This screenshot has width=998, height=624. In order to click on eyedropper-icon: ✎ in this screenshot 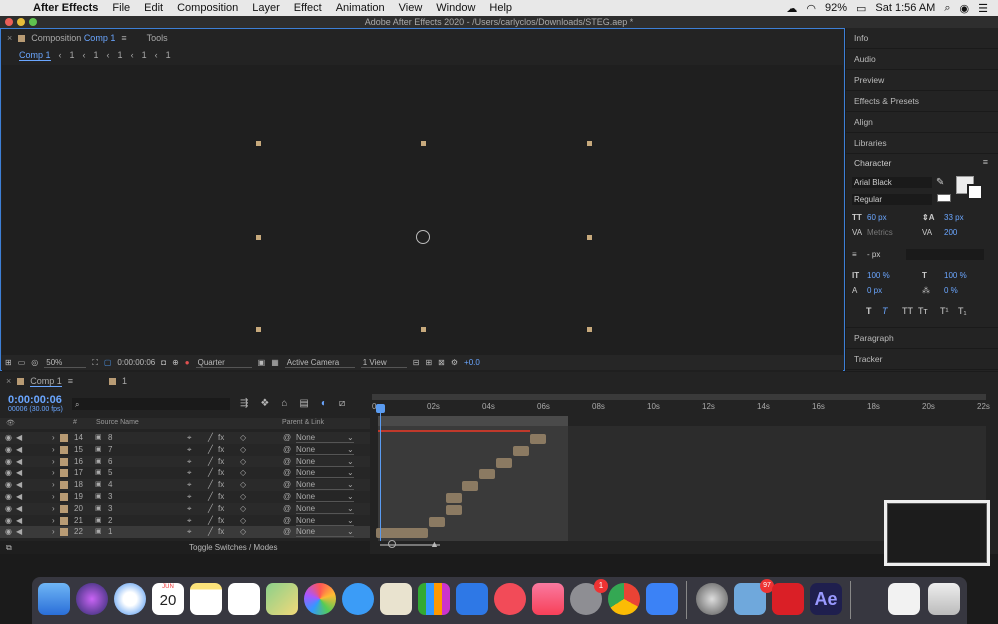, I will do `click(940, 182)`.